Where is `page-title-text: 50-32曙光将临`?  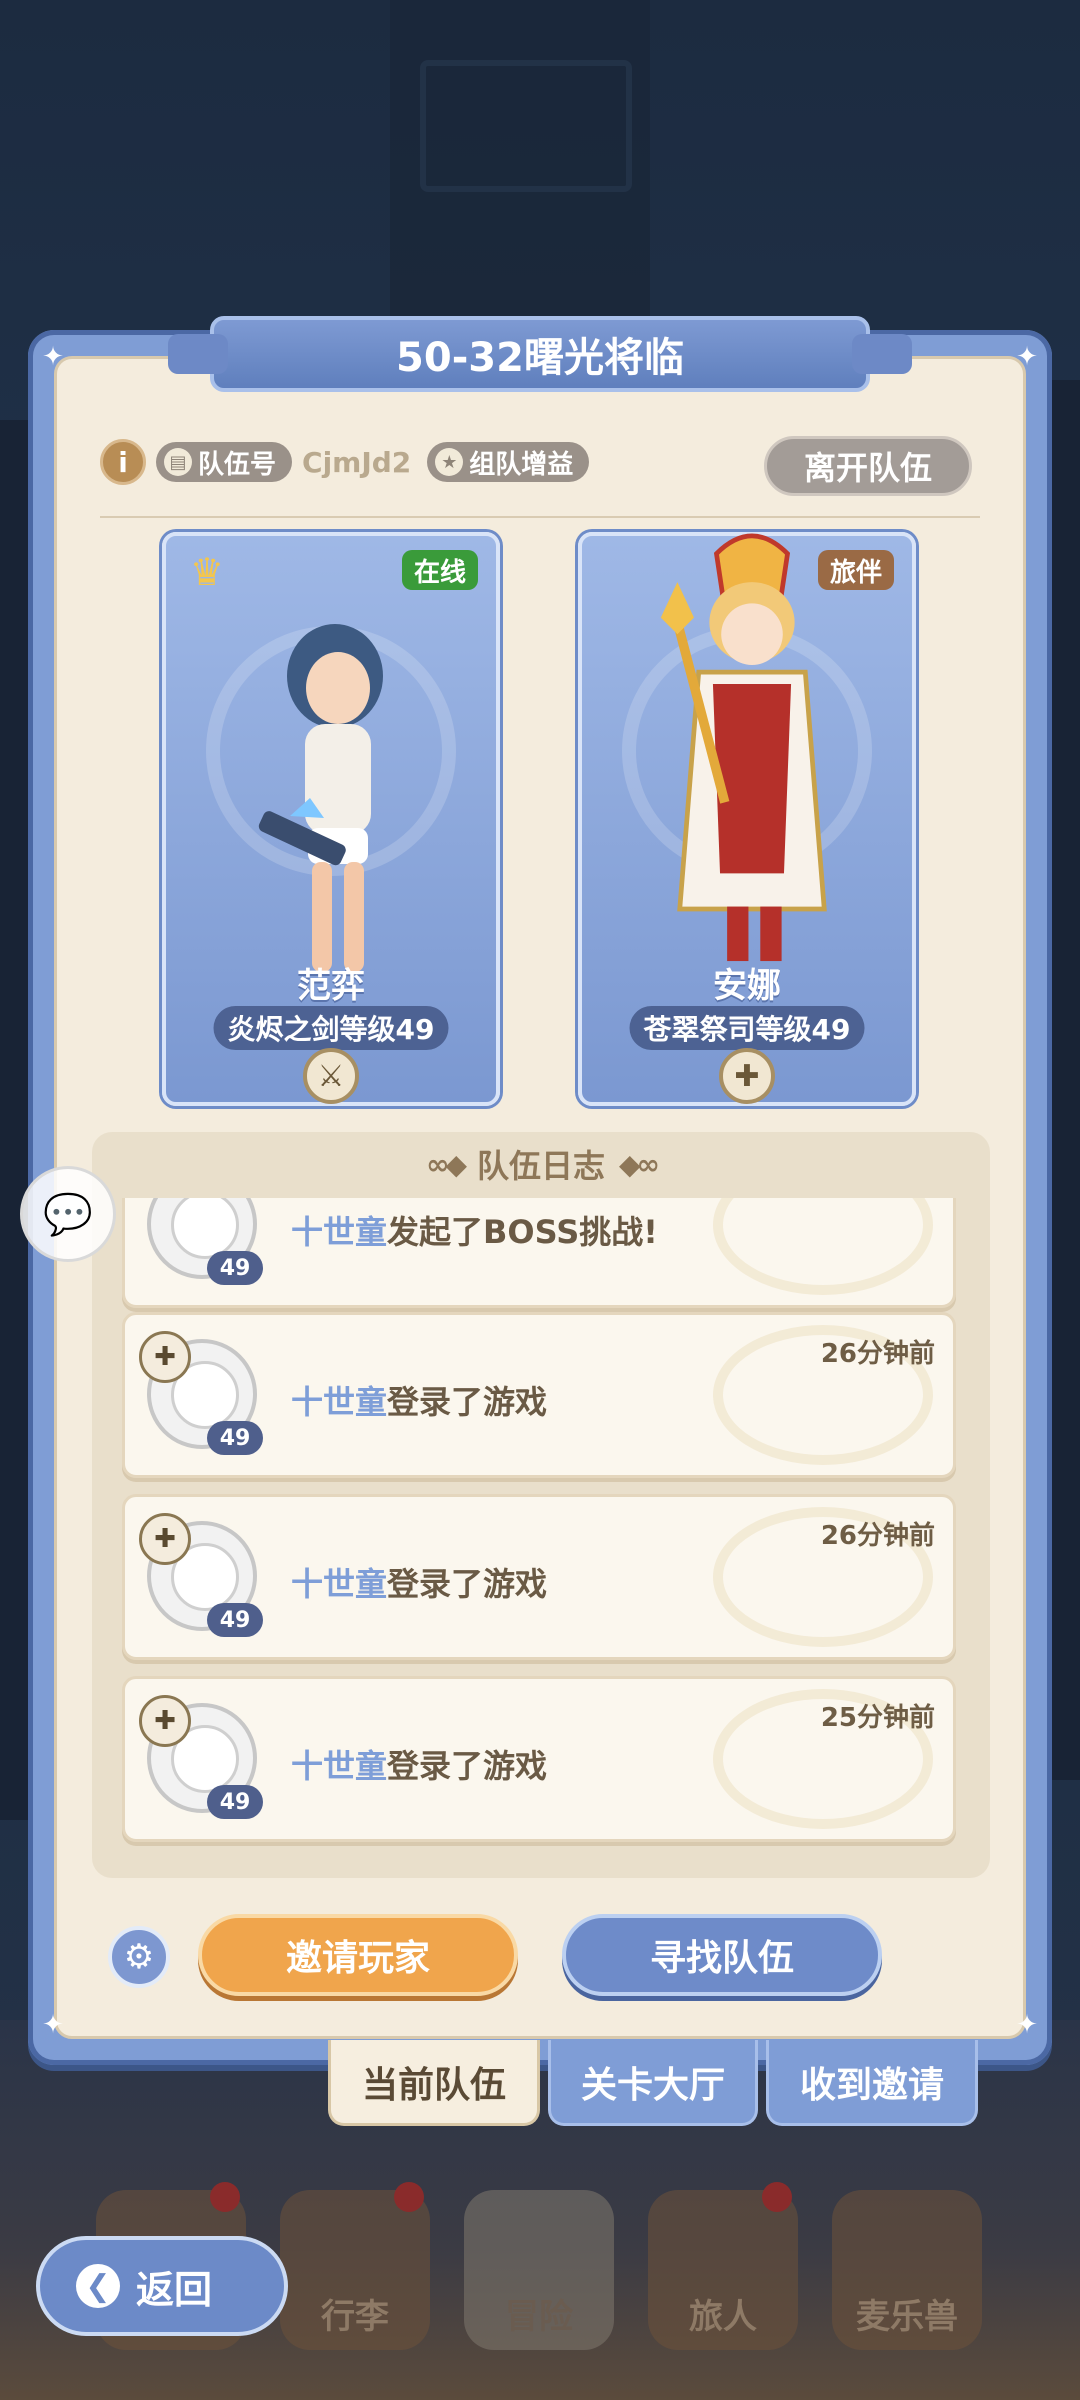
page-title-text: 50-32曙光将临 is located at coordinates (540, 358).